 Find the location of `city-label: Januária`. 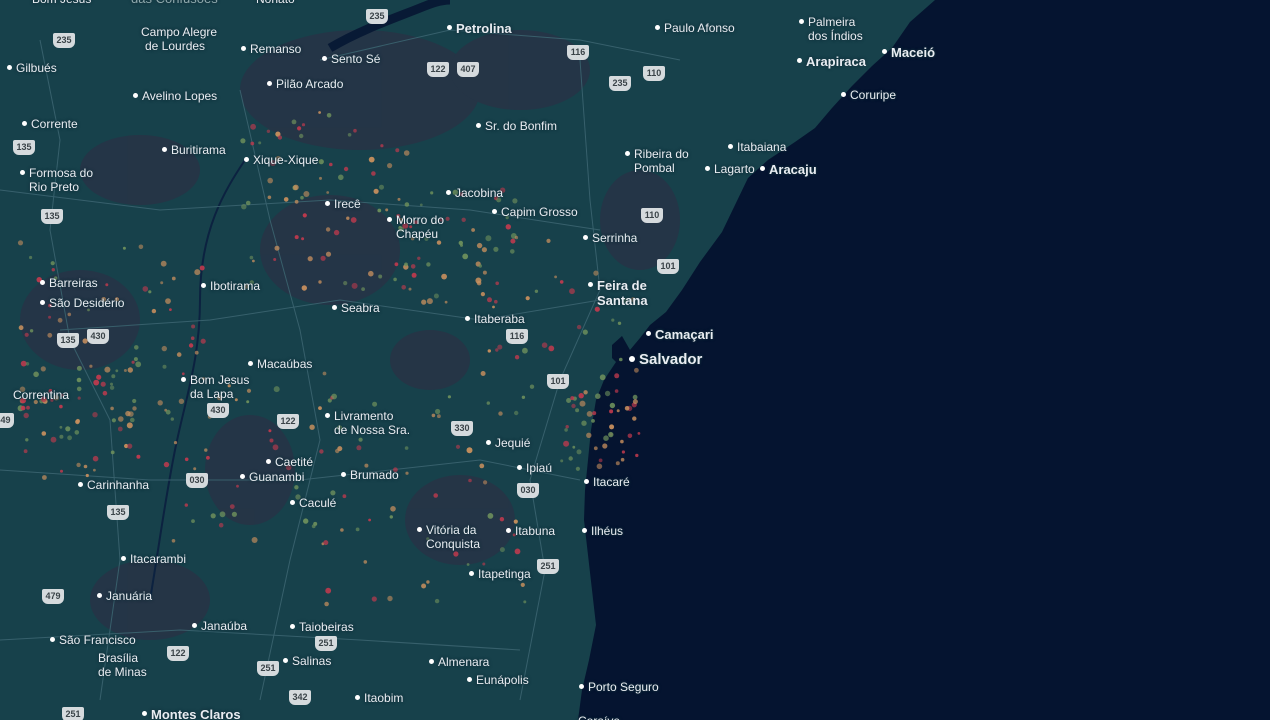

city-label: Januária is located at coordinates (124, 596).